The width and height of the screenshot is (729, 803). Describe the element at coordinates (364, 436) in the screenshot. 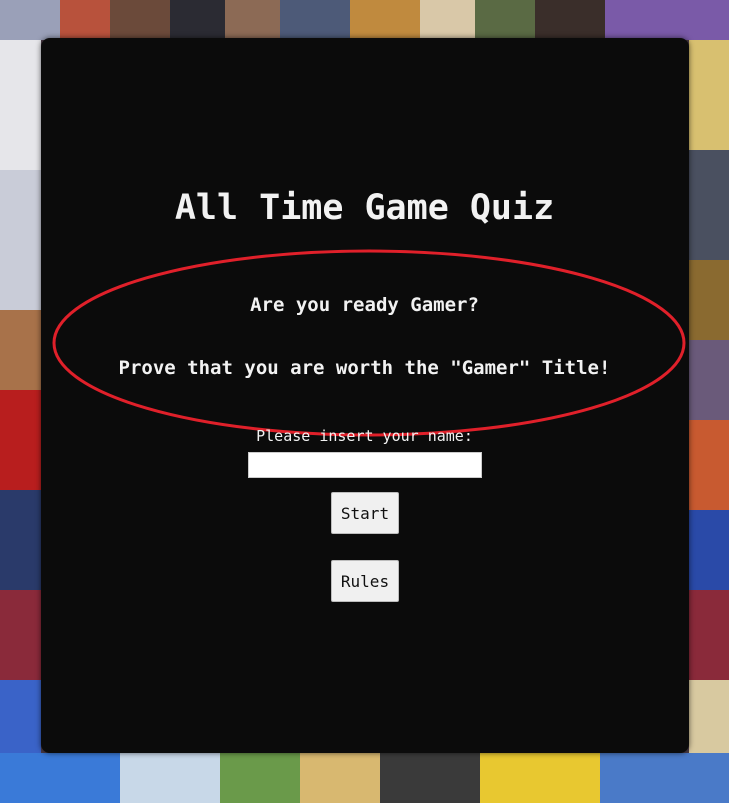

I see `name-label: Please insert your name:` at that location.